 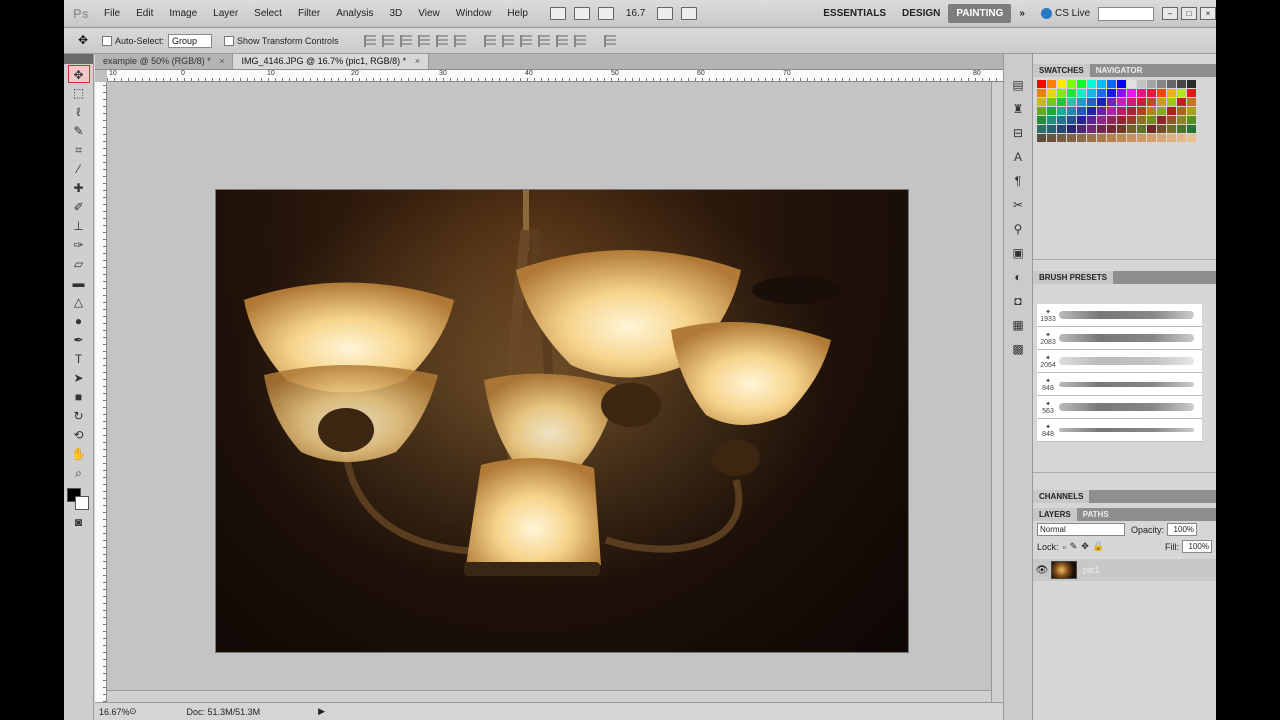 I want to click on masks-panel-icon: ◘, so click(x=1018, y=301).